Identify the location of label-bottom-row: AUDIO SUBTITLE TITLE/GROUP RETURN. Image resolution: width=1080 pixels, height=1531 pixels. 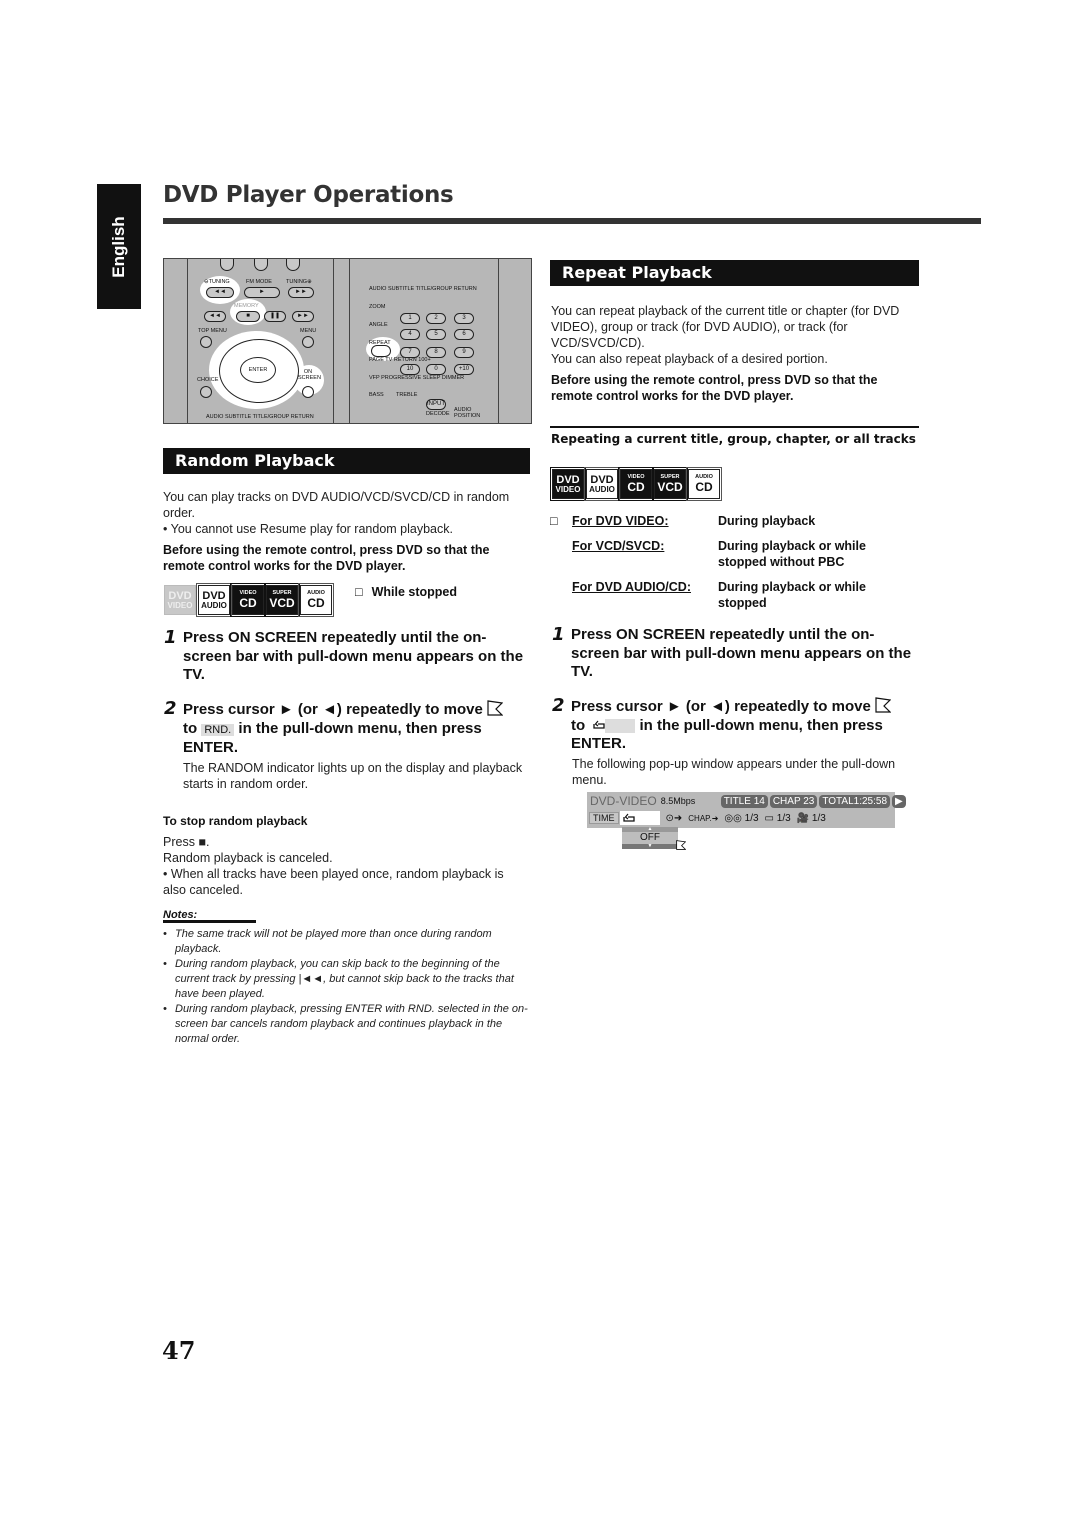
(260, 417).